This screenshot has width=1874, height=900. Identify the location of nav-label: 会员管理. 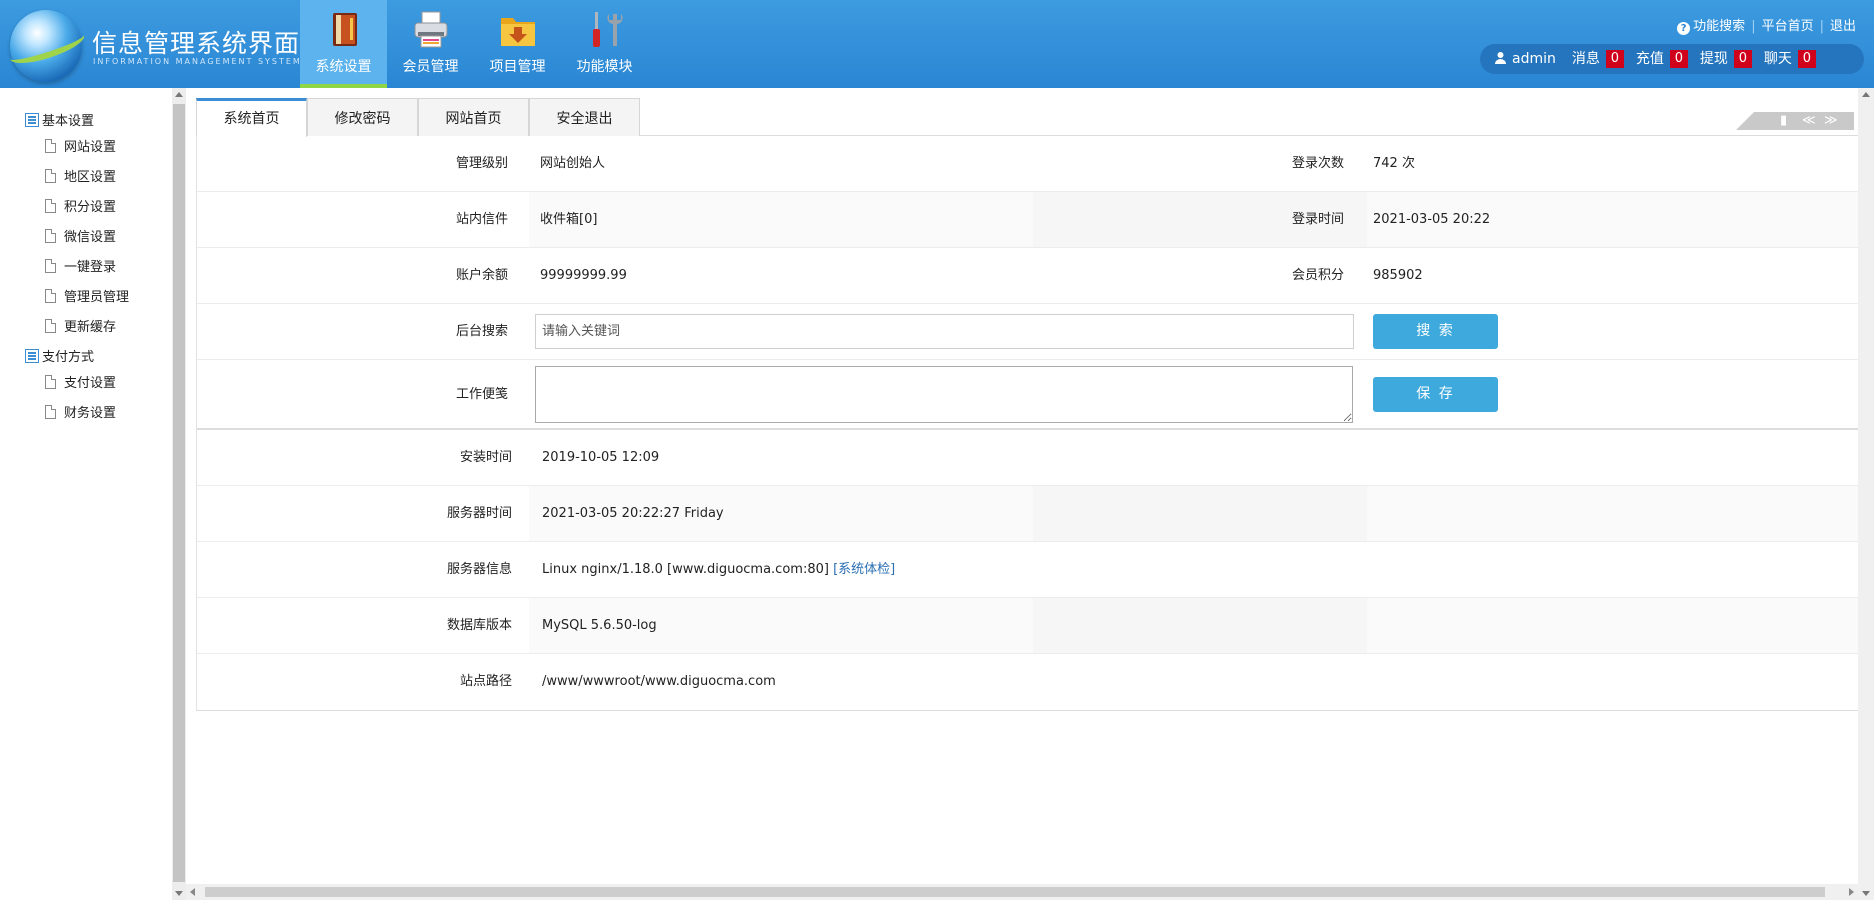
(430, 67).